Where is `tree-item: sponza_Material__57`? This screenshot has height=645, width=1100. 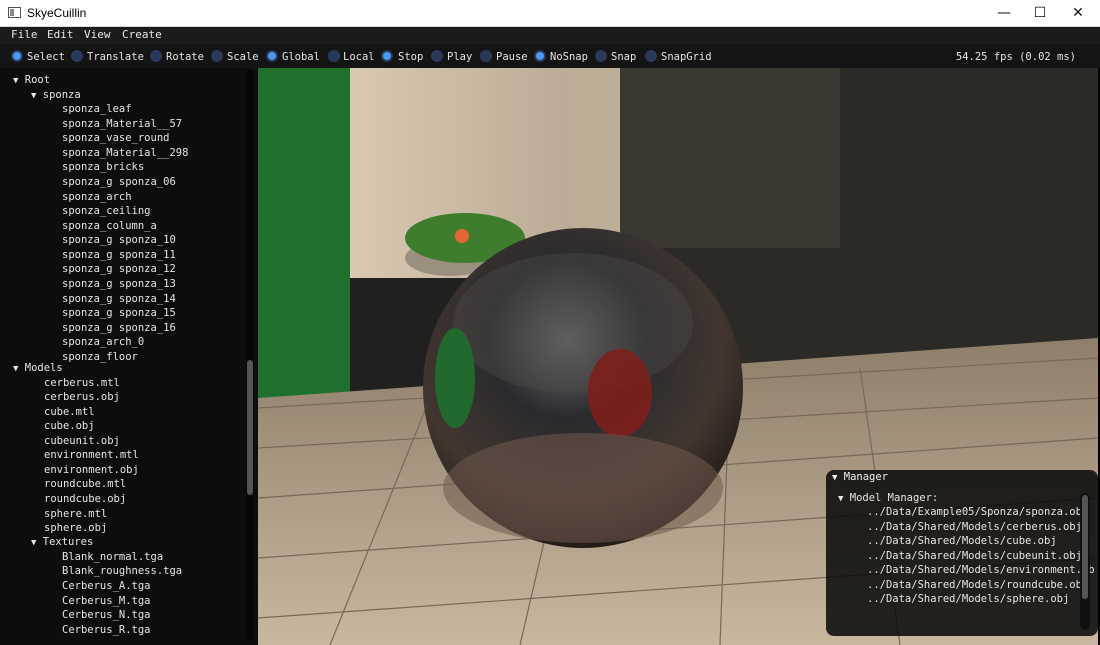 tree-item: sponza_Material__57 is located at coordinates (122, 124).